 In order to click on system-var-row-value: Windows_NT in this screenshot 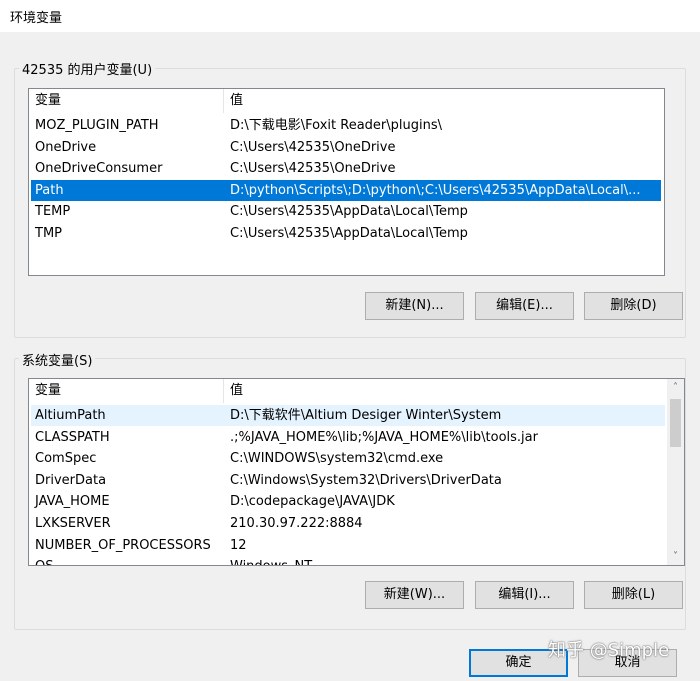, I will do `click(271, 560)`.